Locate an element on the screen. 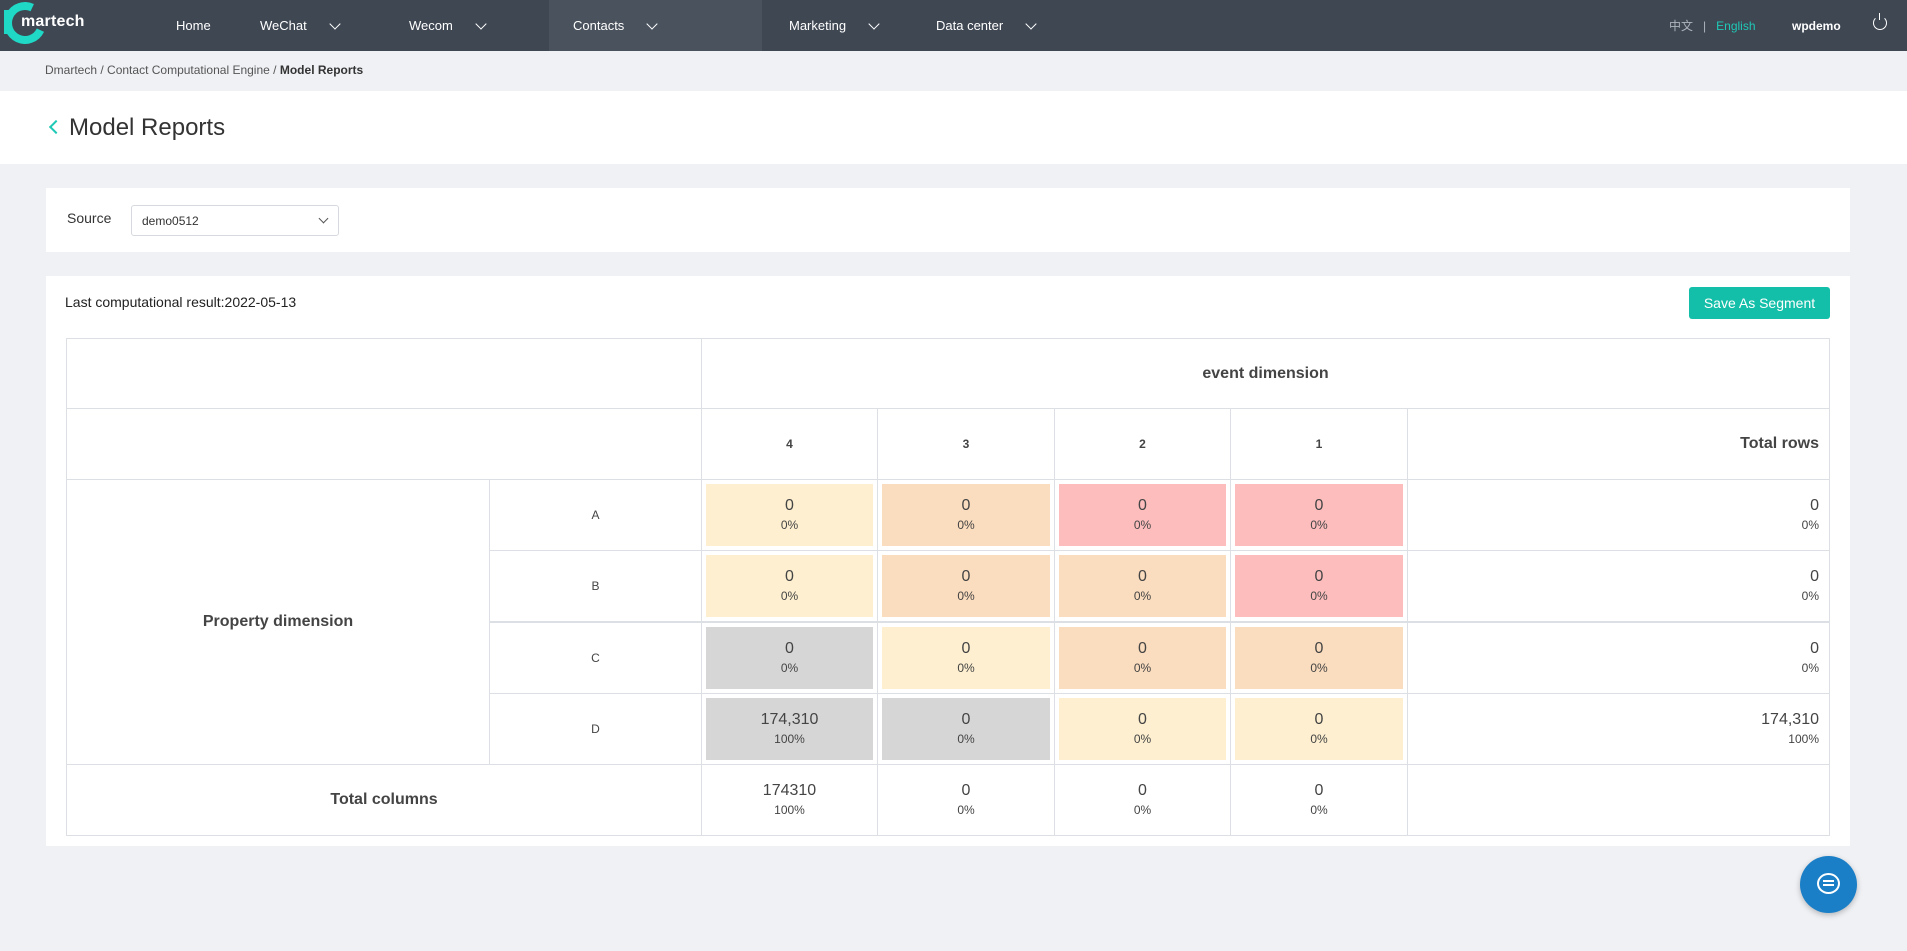 This screenshot has width=1907, height=951. nav-item-wecom: Wecom is located at coordinates (448, 25).